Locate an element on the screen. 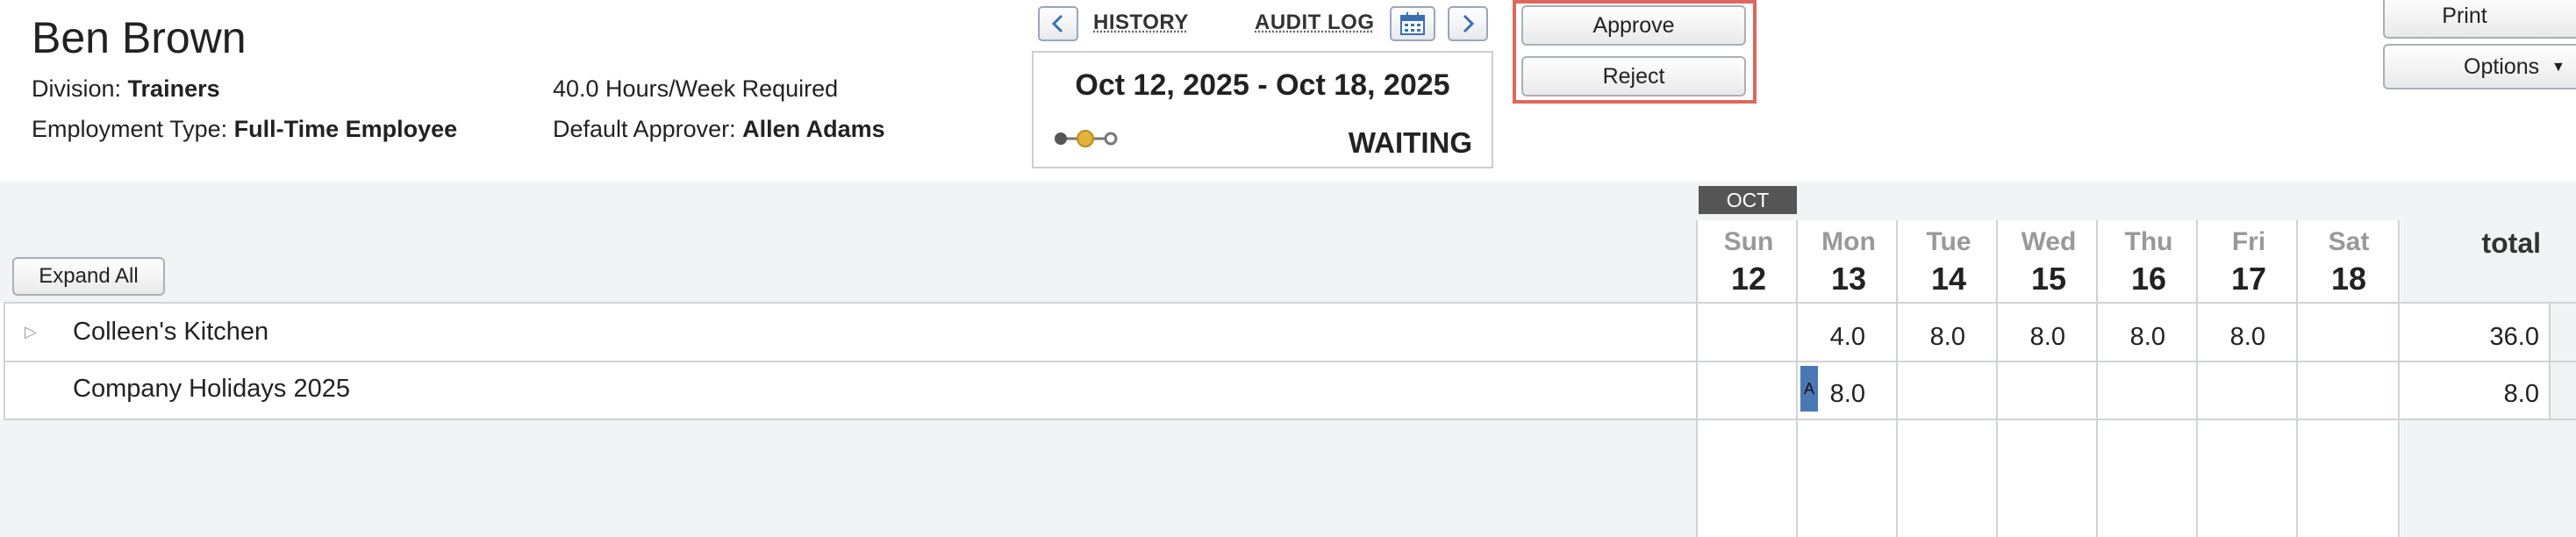  hours-cell-mon: 8.0 is located at coordinates (1821, 394).